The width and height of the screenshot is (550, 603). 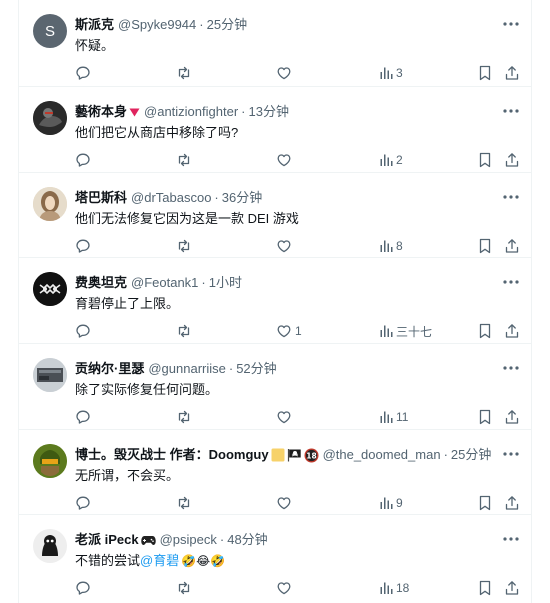 I want to click on timestamp: 1小时, so click(x=225, y=283).